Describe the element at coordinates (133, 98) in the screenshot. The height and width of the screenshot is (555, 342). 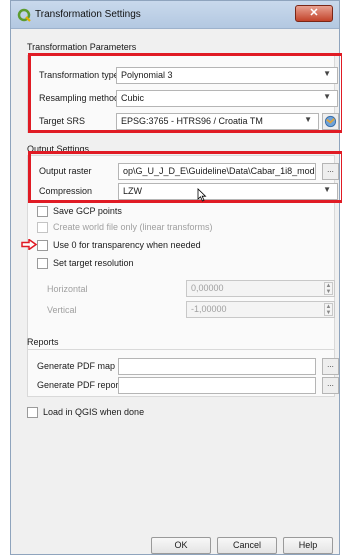
I see `resampling-method-value: Cubic` at that location.